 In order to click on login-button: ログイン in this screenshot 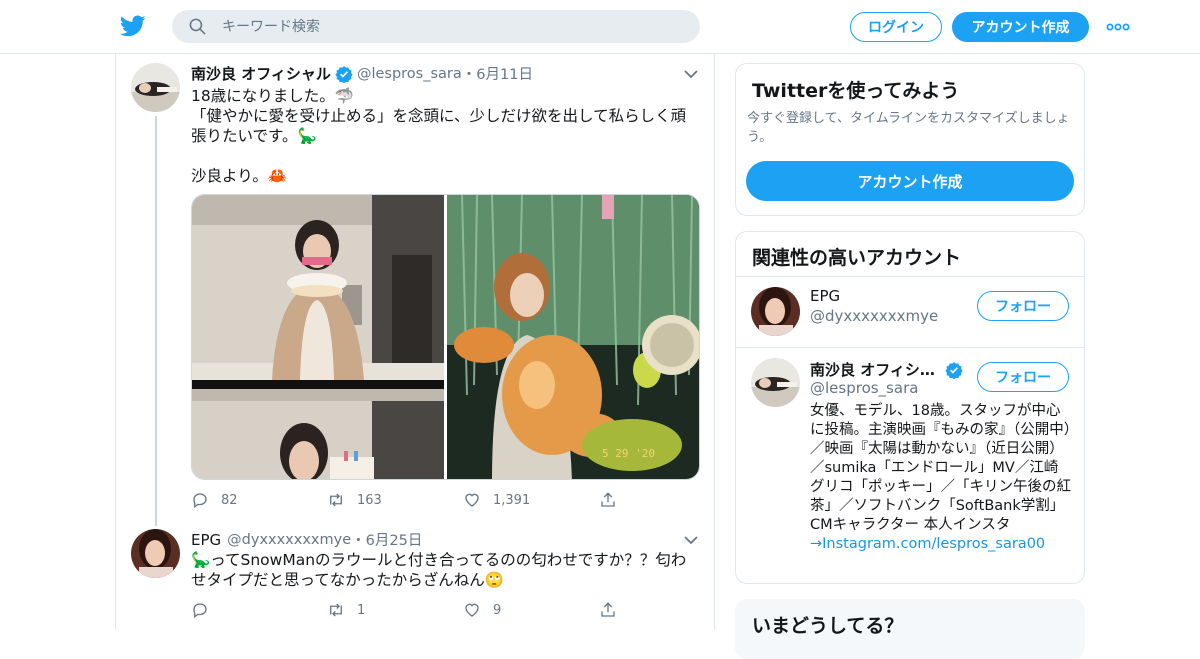, I will do `click(896, 27)`.